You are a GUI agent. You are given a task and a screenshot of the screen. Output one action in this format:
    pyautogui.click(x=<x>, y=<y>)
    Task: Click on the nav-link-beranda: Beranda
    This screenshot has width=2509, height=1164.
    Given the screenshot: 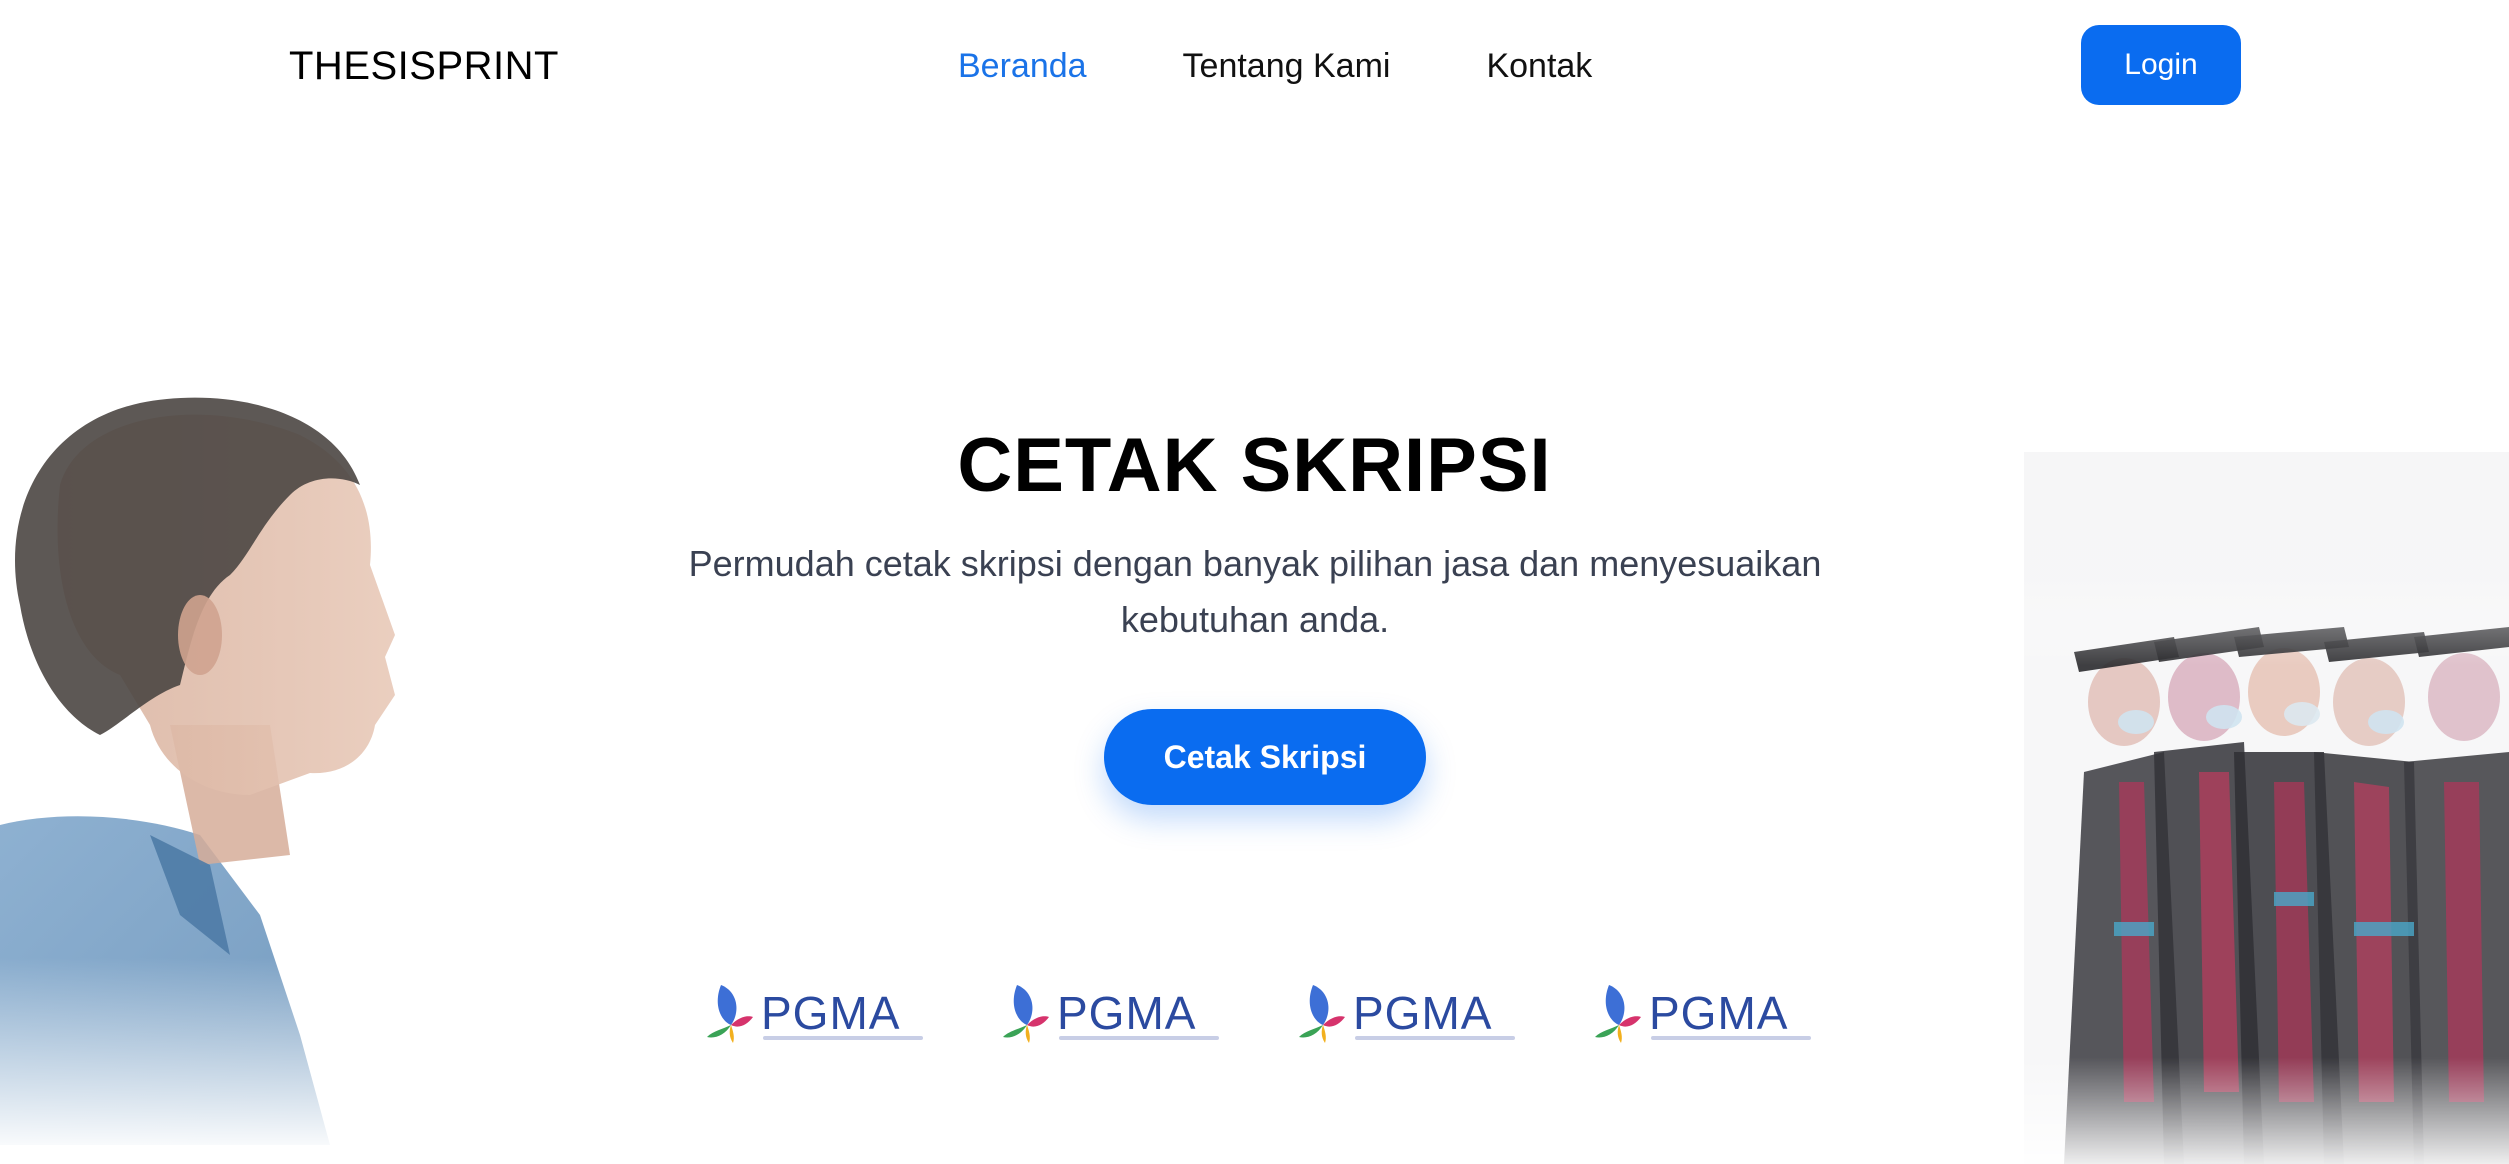 What is the action you would take?
    pyautogui.click(x=1022, y=66)
    